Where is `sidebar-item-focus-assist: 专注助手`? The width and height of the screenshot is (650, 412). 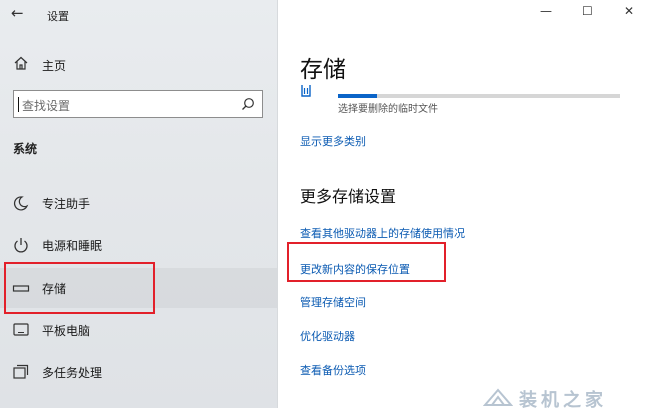 sidebar-item-focus-assist: 专注助手 is located at coordinates (139, 203).